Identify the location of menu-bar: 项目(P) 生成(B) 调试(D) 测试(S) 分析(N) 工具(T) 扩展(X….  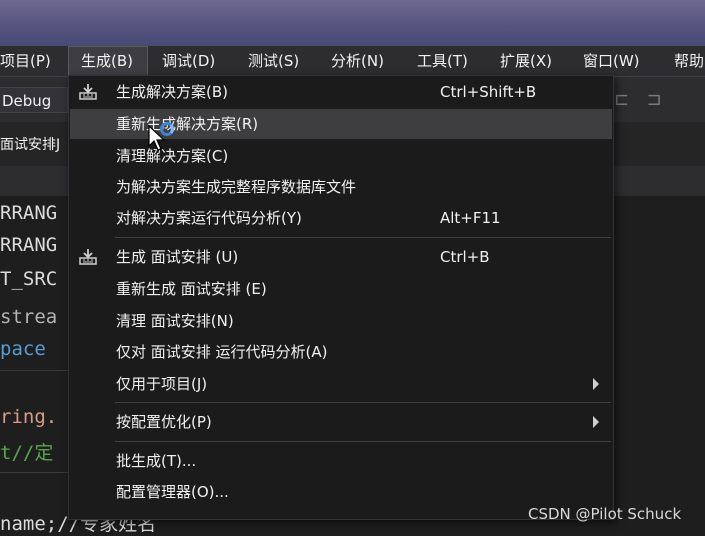
(352, 61).